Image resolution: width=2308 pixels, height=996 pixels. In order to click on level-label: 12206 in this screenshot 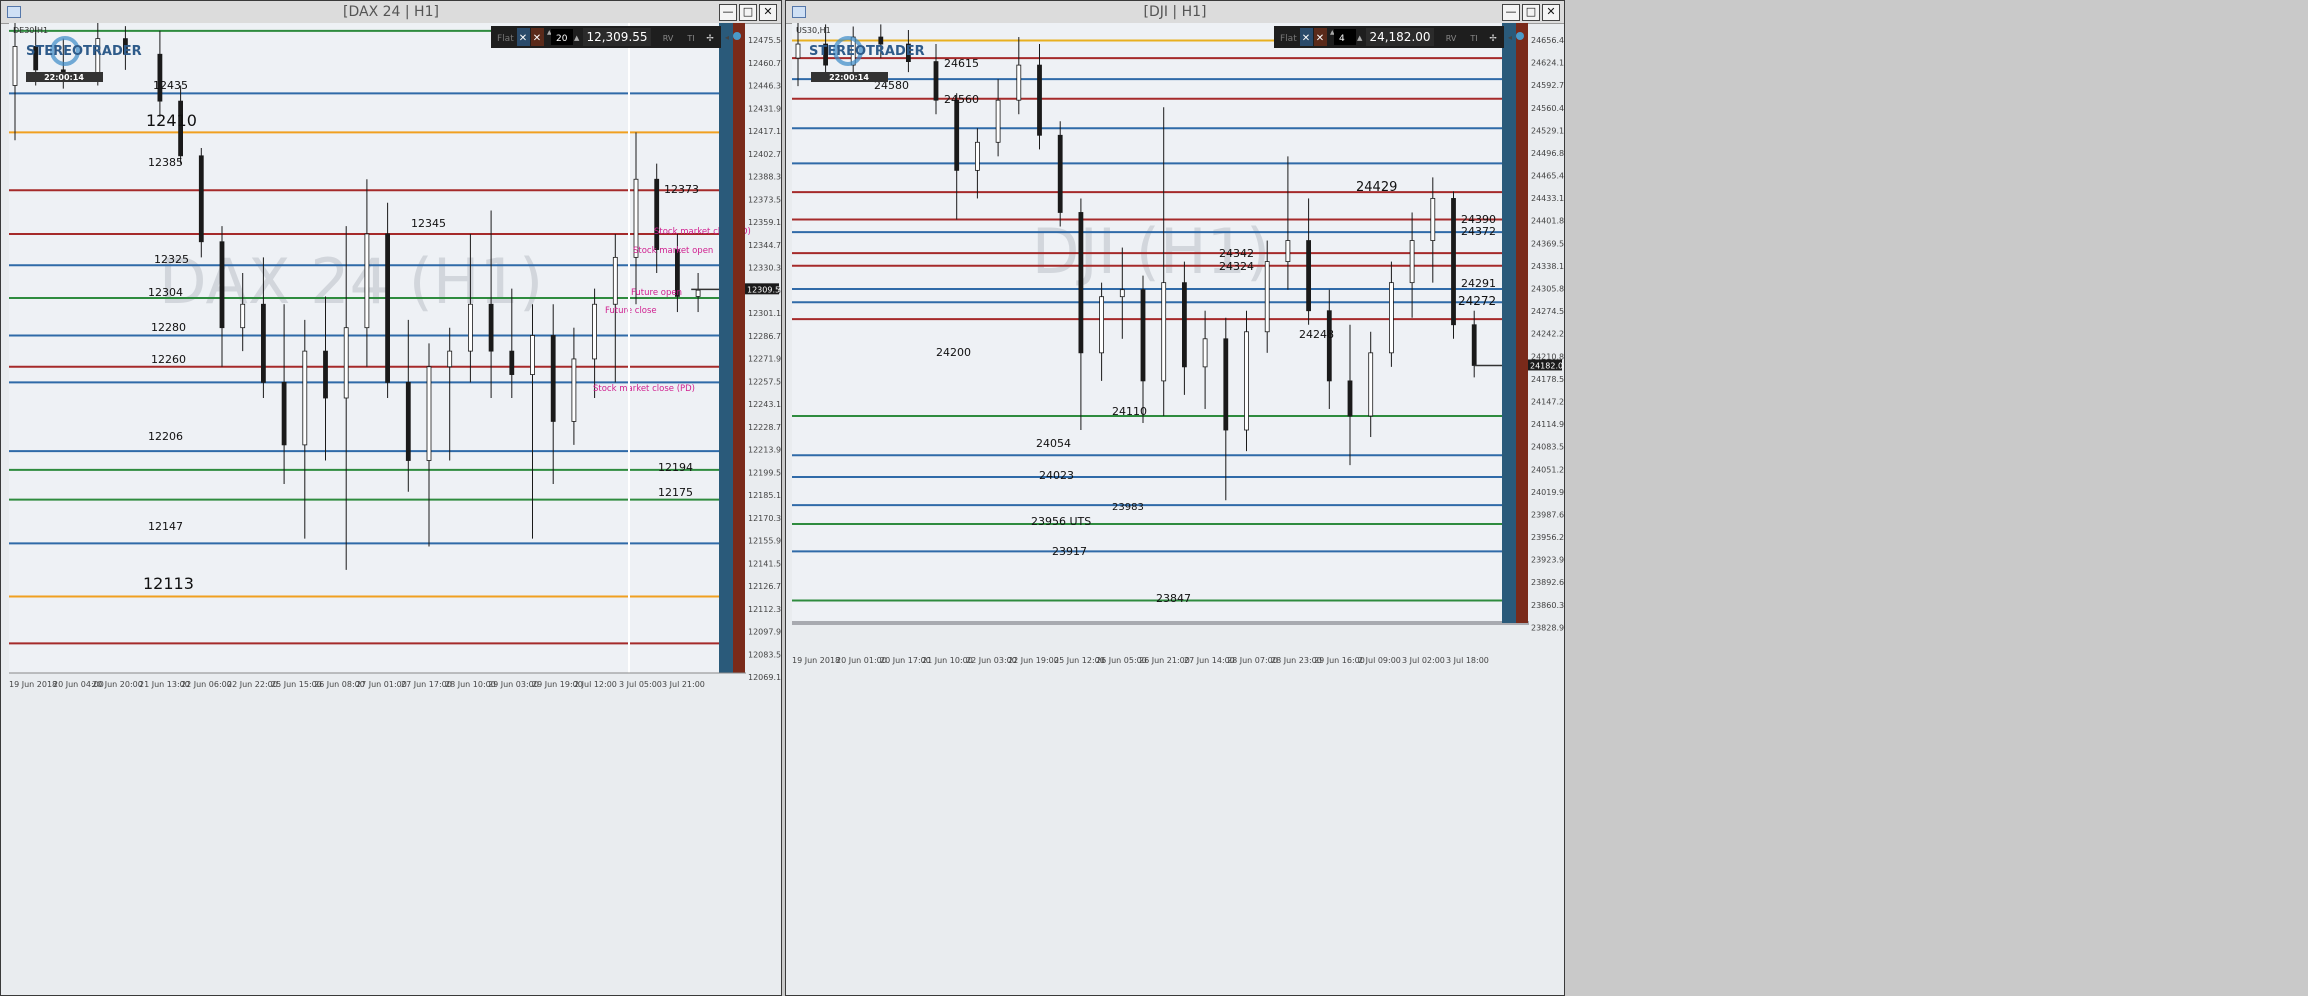, I will do `click(165, 436)`.